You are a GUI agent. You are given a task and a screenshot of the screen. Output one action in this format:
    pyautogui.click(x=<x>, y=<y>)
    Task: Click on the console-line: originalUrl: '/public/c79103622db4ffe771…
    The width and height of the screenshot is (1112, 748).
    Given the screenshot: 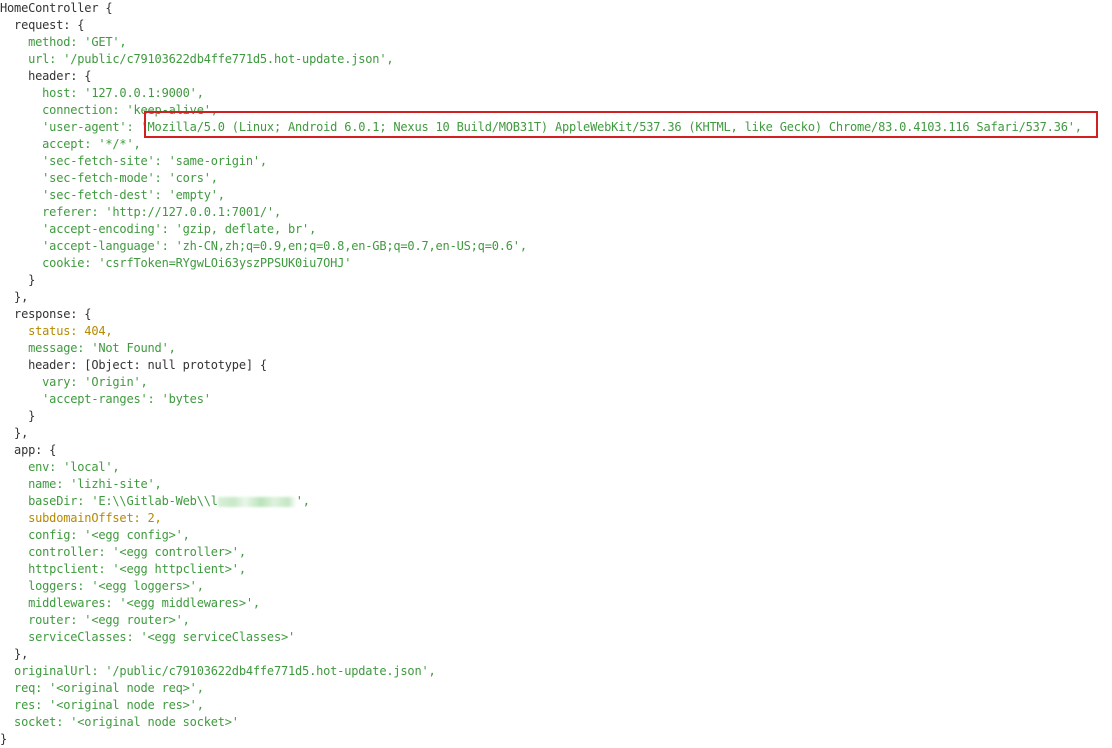 What is the action you would take?
    pyautogui.click(x=218, y=671)
    